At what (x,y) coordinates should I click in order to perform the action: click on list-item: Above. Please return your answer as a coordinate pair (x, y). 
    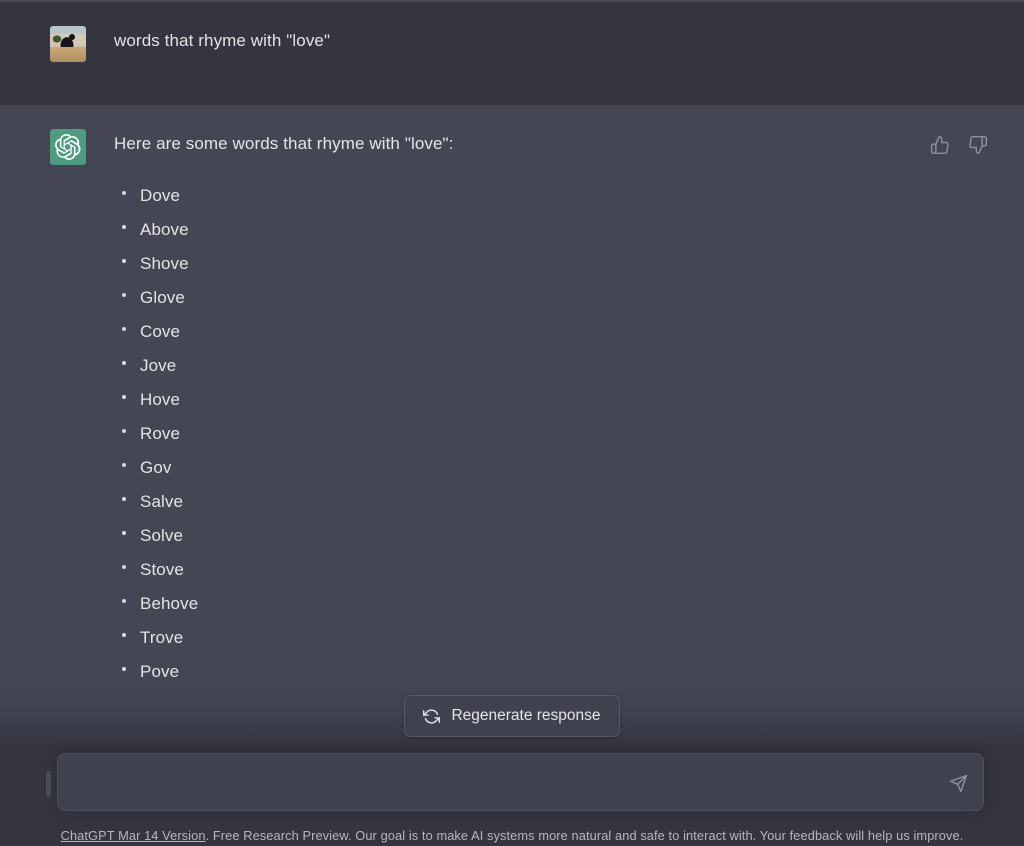
    Looking at the image, I should click on (557, 230).